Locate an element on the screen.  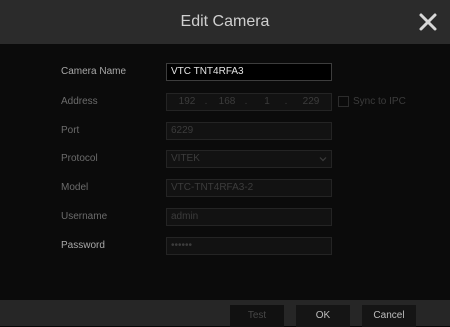
sync-to-ipc-checkbox is located at coordinates (343, 101).